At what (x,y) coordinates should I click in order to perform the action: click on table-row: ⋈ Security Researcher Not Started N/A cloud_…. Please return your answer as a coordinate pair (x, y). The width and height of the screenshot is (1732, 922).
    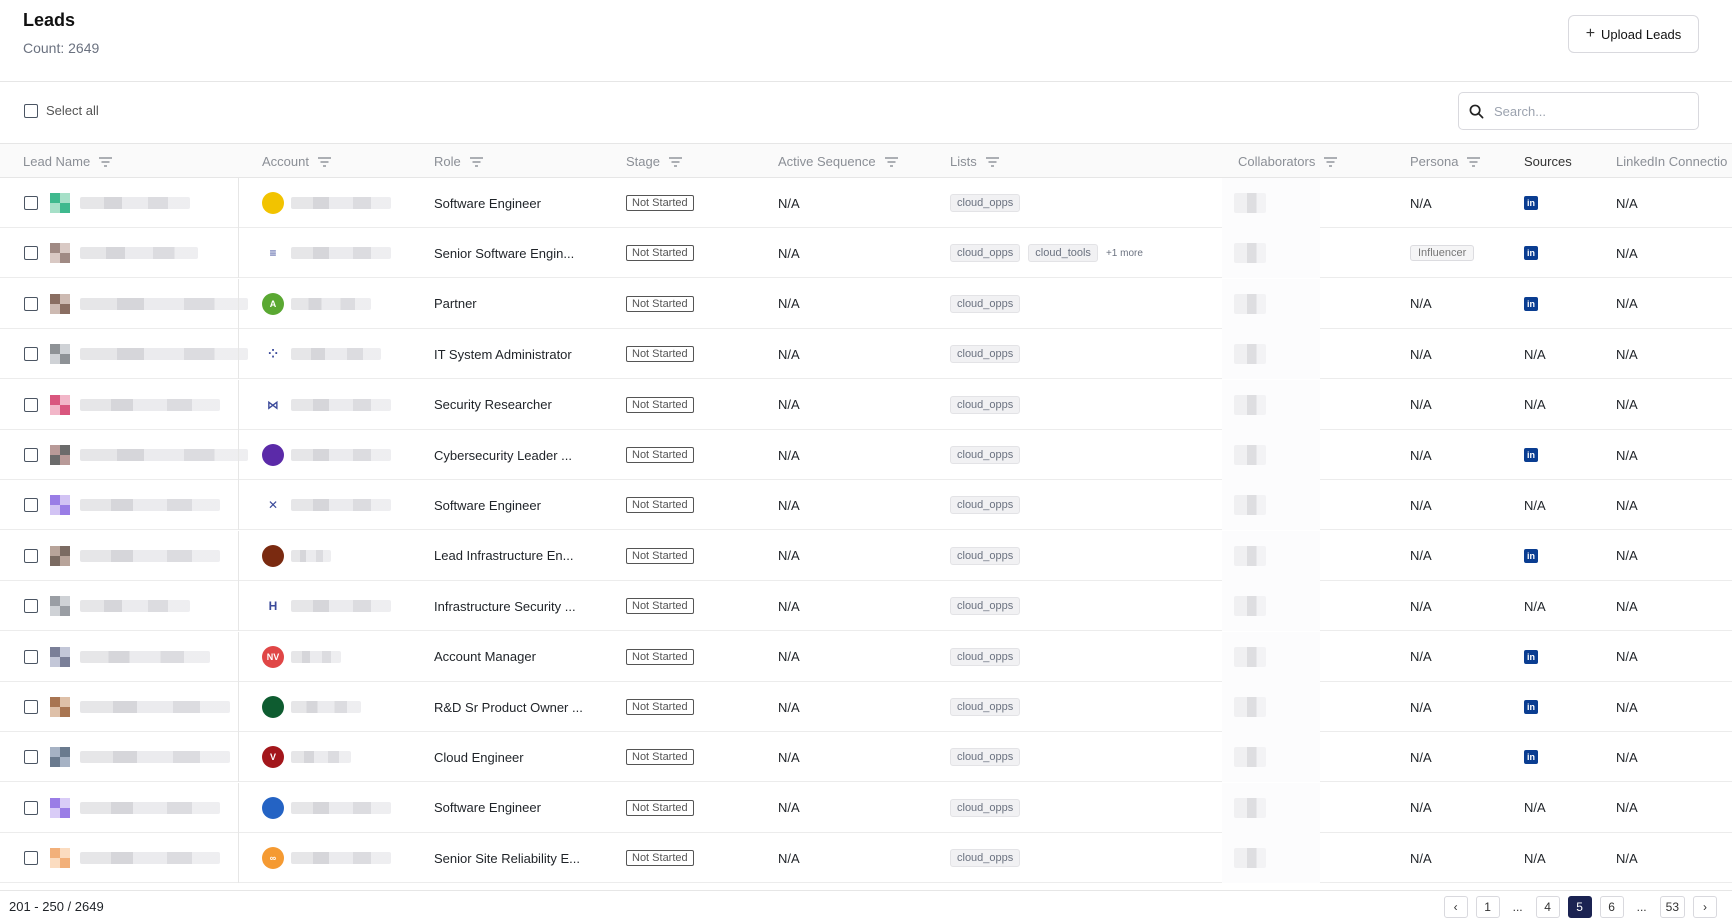
    Looking at the image, I should click on (866, 404).